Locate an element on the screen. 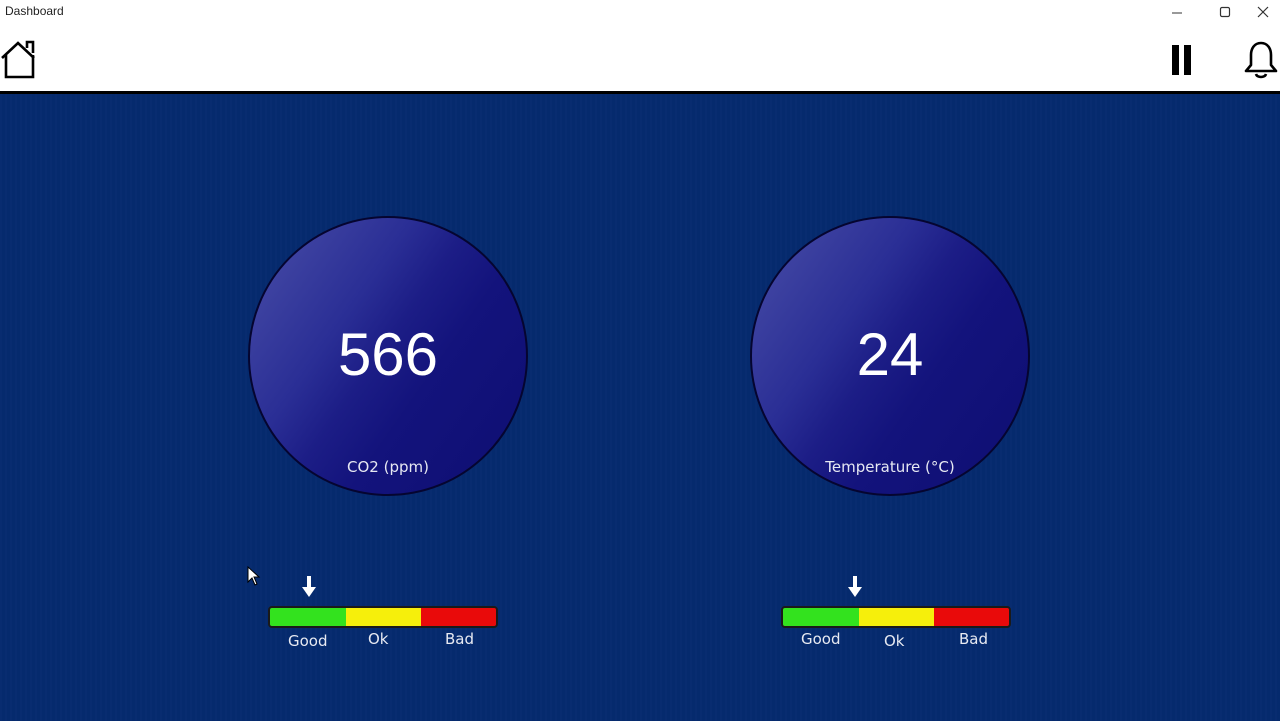 Image resolution: width=1280 pixels, height=721 pixels. co2-value: 566 is located at coordinates (388, 354).